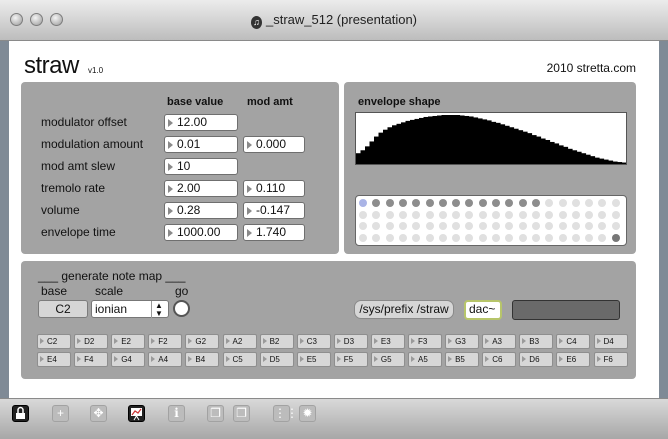 This screenshot has width=668, height=439. What do you see at coordinates (98, 413) in the screenshot?
I see `move-icon: ✥` at bounding box center [98, 413].